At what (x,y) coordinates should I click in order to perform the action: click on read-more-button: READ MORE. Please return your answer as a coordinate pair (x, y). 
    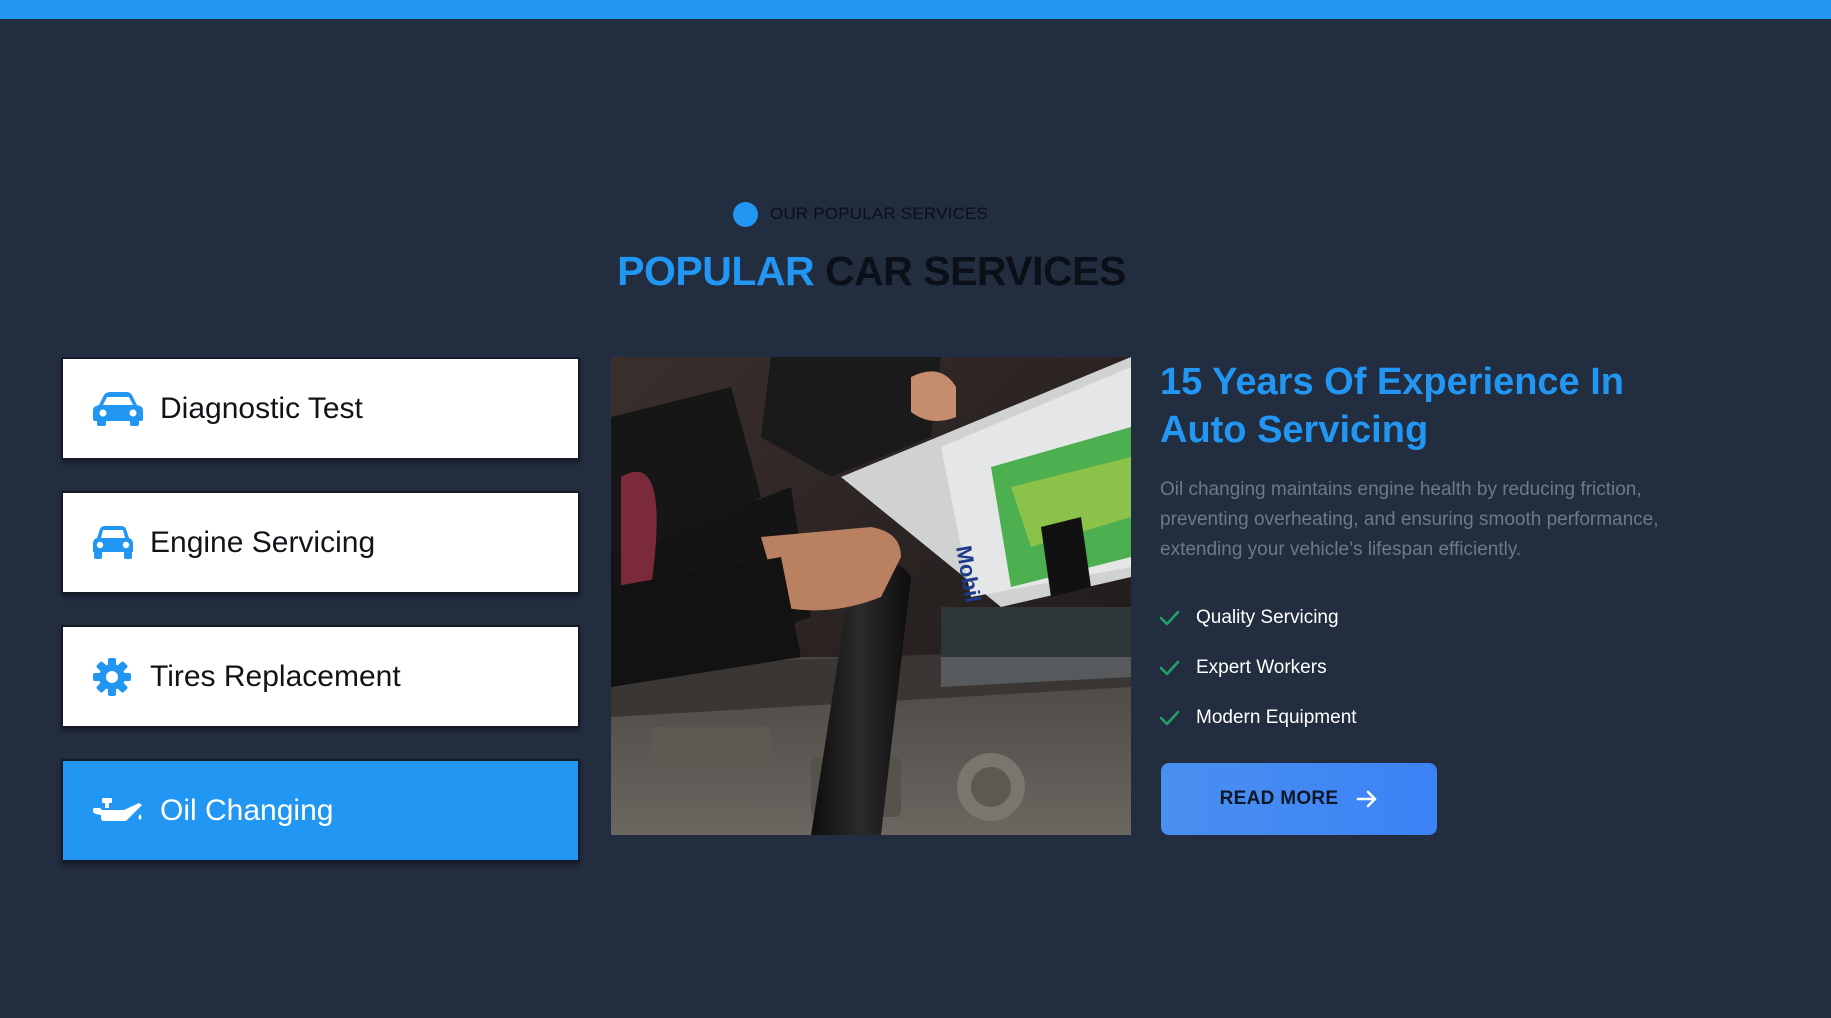
    Looking at the image, I should click on (1299, 799).